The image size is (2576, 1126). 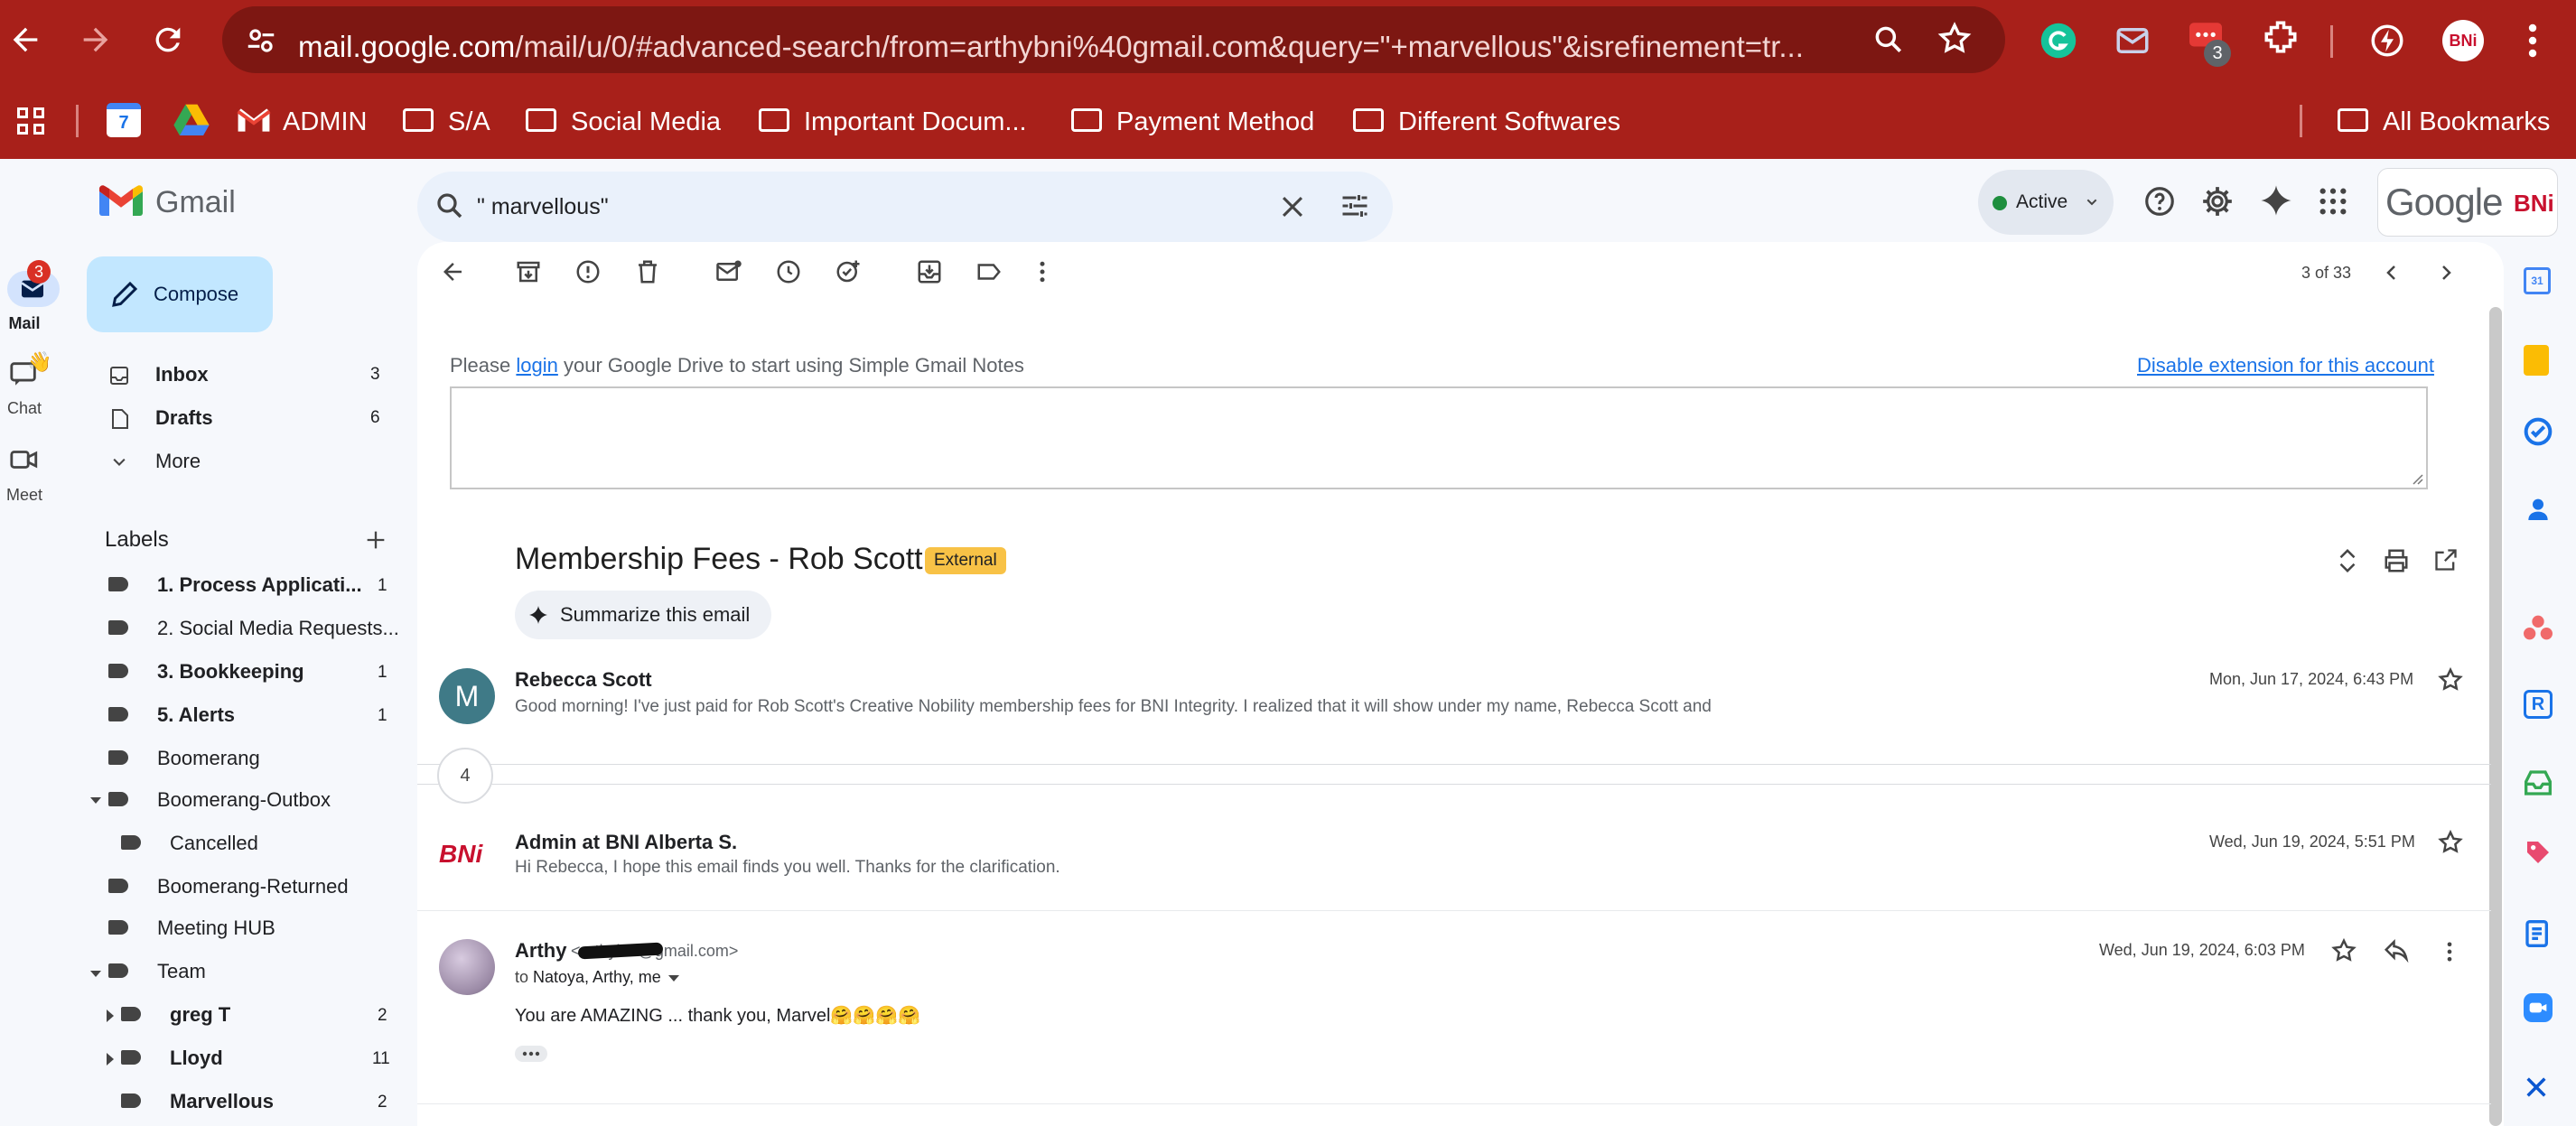 What do you see at coordinates (220, 800) in the screenshot?
I see `label-boomerang-outbox: Boomerang-Outbox` at bounding box center [220, 800].